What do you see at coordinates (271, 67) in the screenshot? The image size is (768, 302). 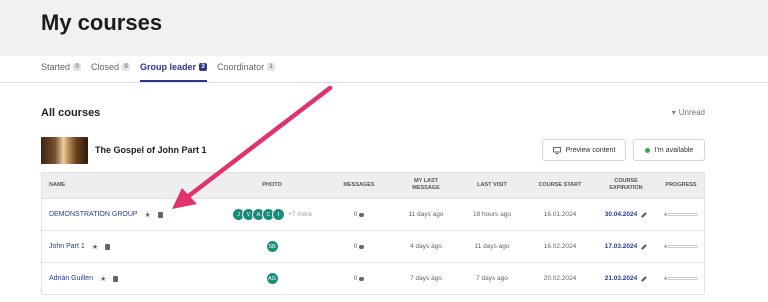 I see `tab-count-badge: 1` at bounding box center [271, 67].